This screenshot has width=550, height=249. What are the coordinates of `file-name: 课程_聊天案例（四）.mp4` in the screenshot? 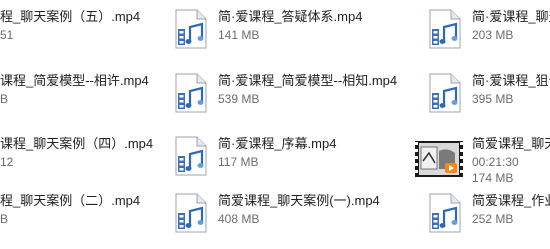 It's located at (77, 143).